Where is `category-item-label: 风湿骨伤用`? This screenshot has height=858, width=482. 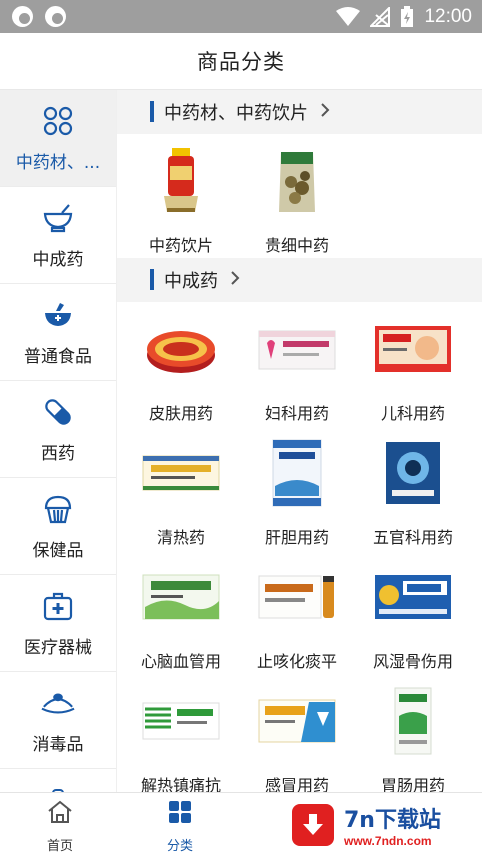 category-item-label: 风湿骨伤用 is located at coordinates (412, 661).